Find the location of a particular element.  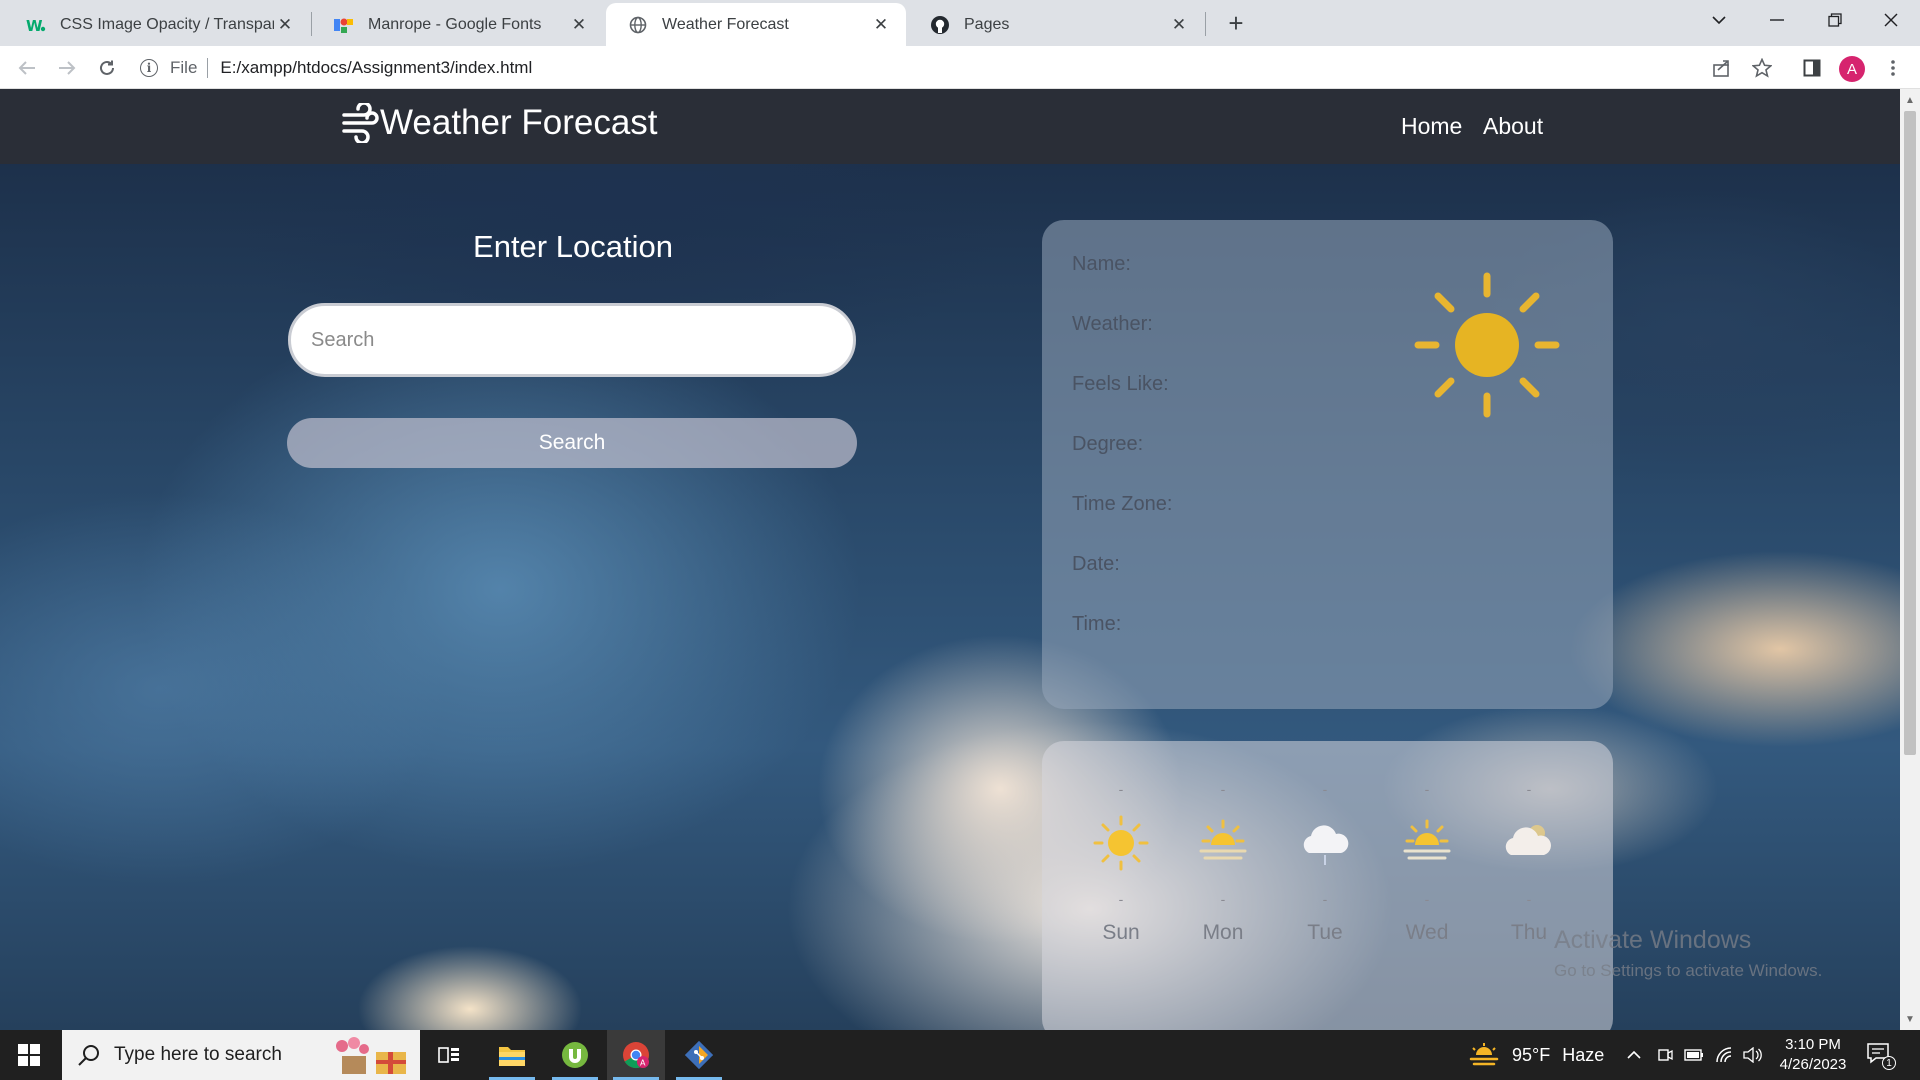

tray-weather: 95°F Haze is located at coordinates (1536, 1055).